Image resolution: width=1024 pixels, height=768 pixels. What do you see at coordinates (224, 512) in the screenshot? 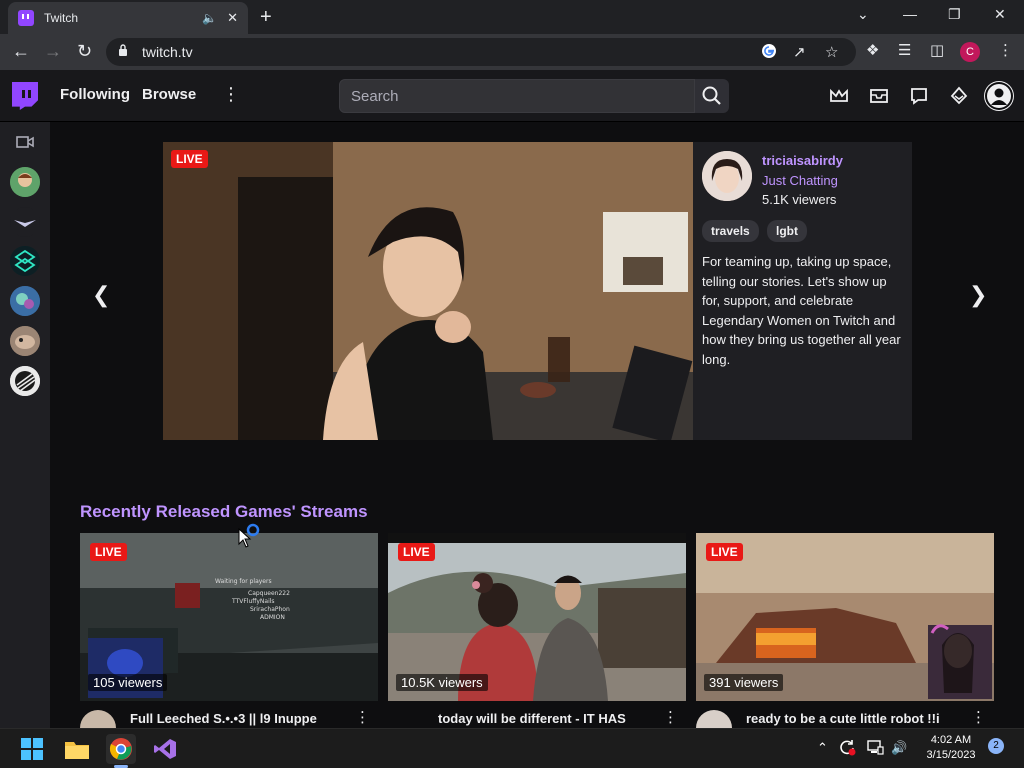
I see `section-title: Recently Released Games' Streams` at bounding box center [224, 512].